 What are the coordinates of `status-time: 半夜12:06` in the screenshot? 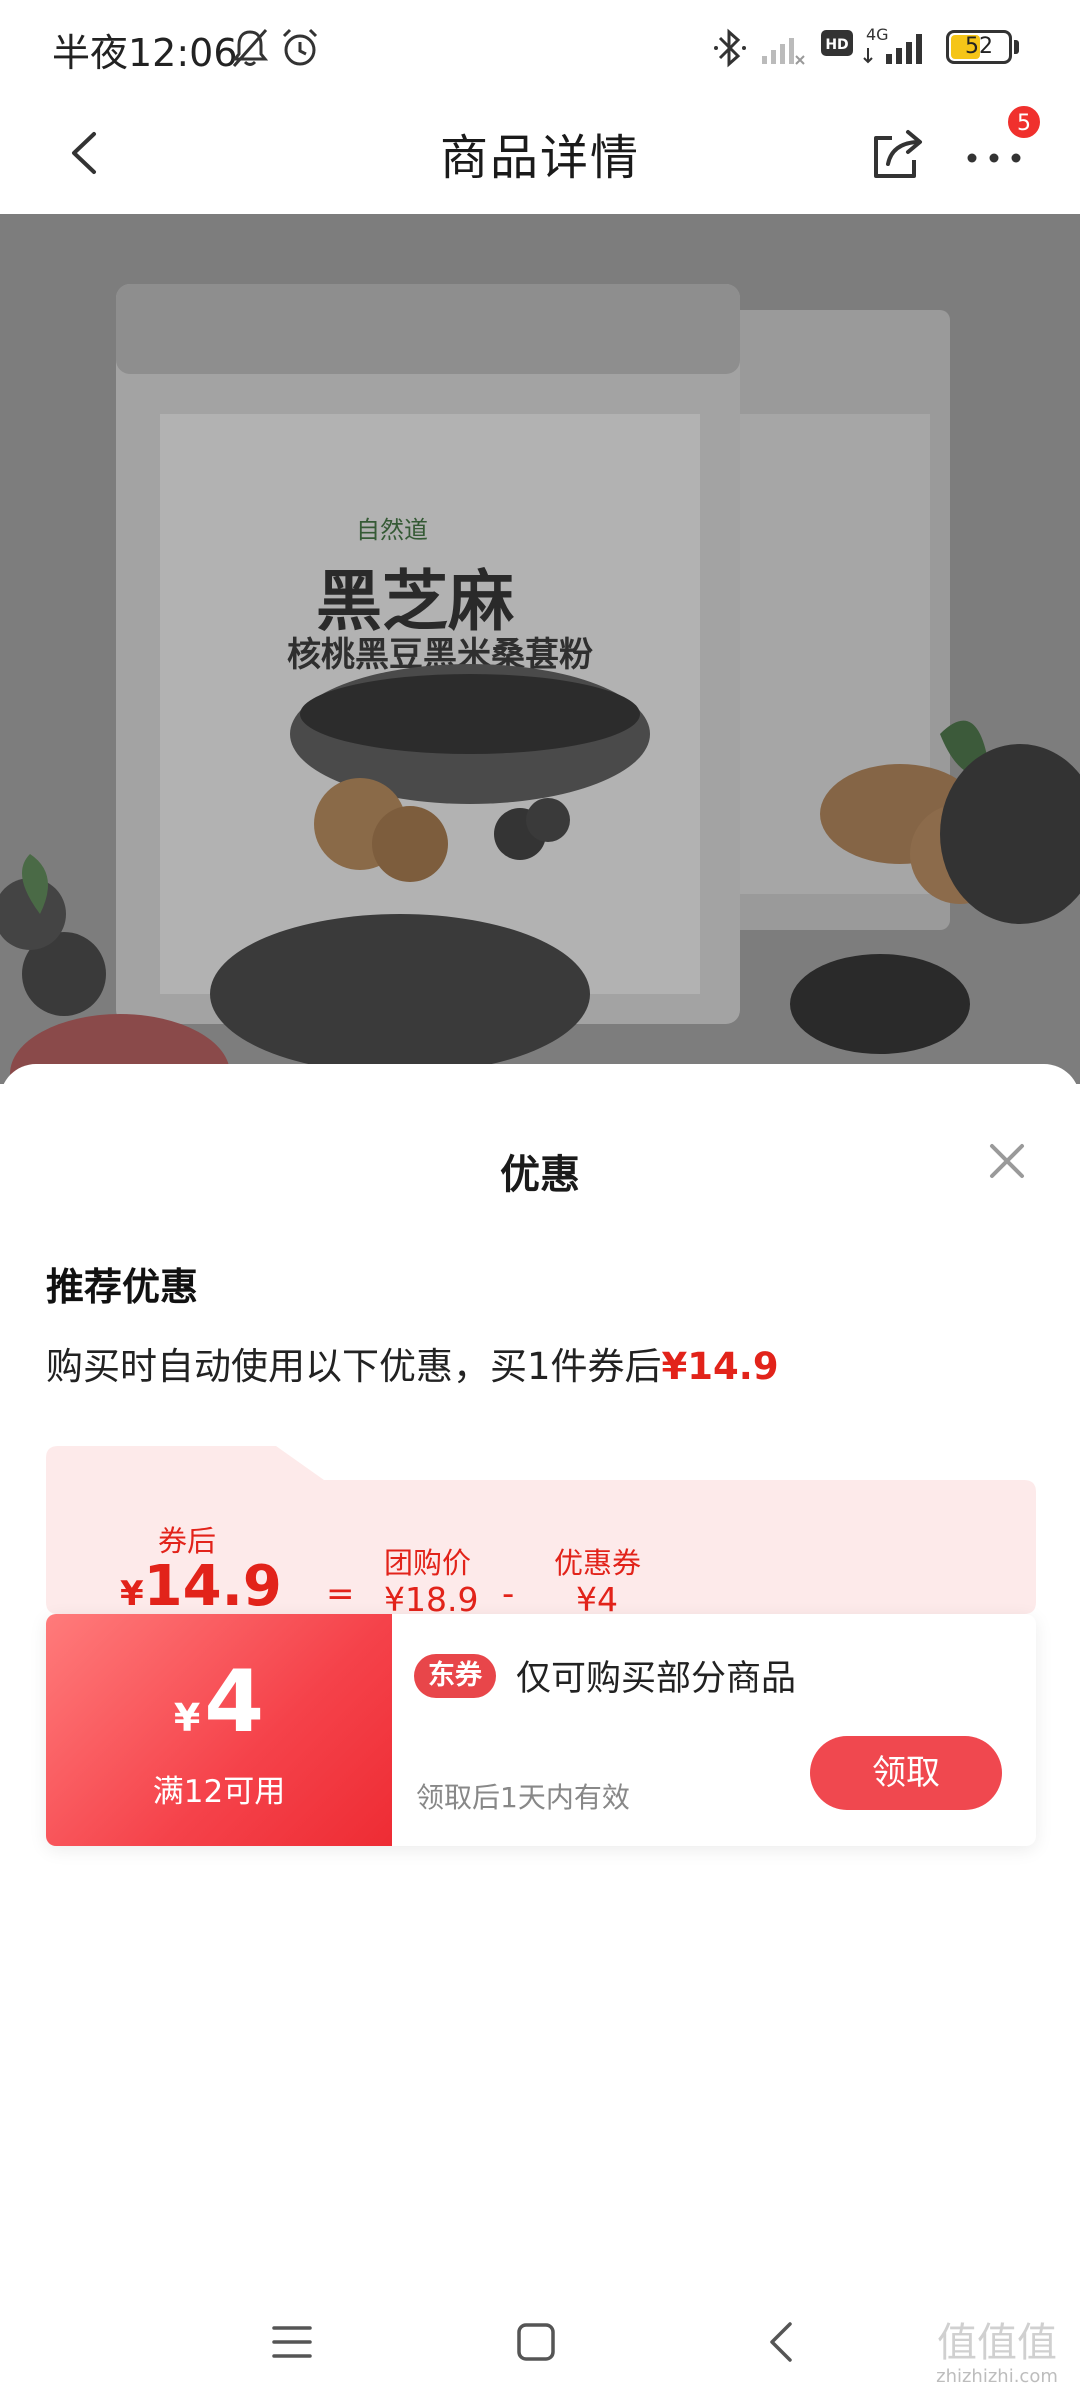 It's located at (145, 53).